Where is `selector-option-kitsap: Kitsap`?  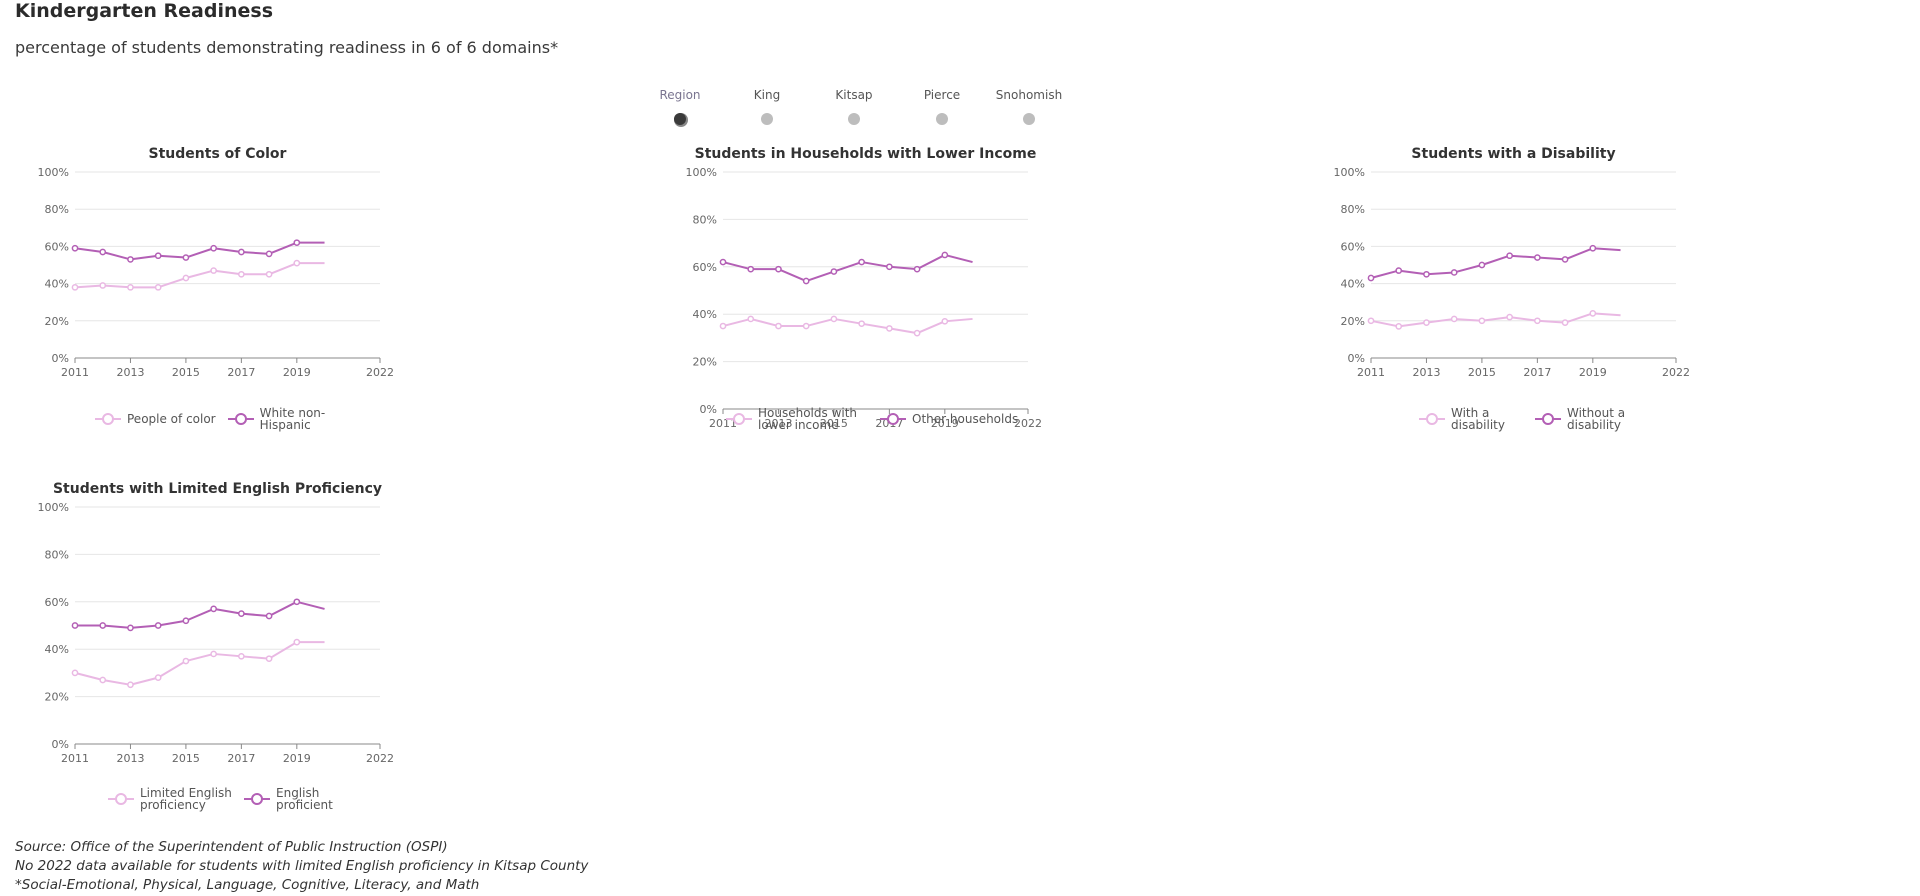
selector-option-kitsap: Kitsap is located at coordinates (854, 105).